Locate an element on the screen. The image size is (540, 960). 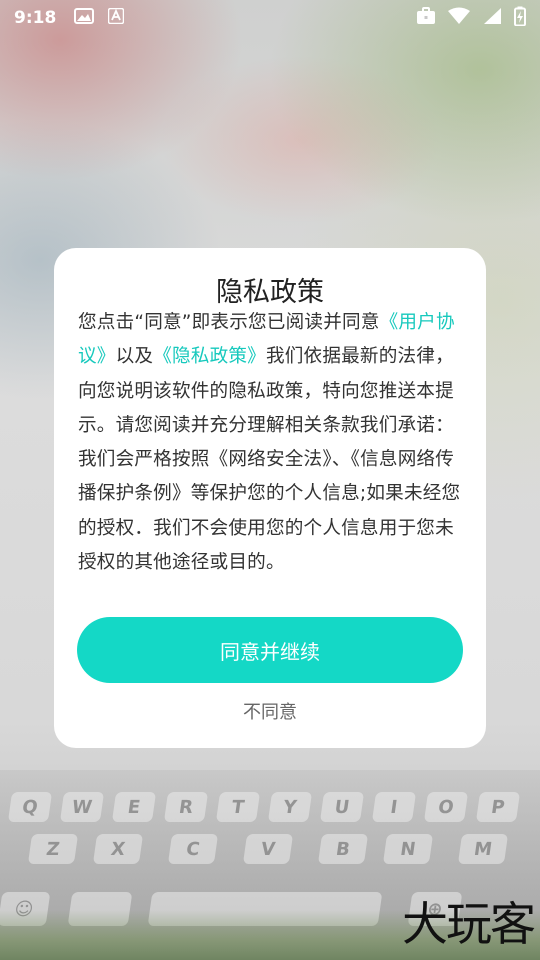
bg-key: Z is located at coordinates (53, 849).